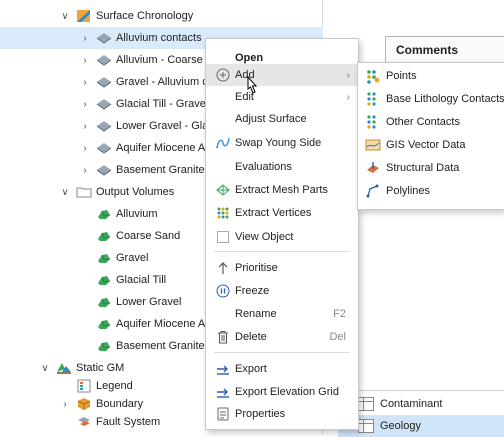  What do you see at coordinates (339, 314) in the screenshot?
I see `shortcut-label: F2` at bounding box center [339, 314].